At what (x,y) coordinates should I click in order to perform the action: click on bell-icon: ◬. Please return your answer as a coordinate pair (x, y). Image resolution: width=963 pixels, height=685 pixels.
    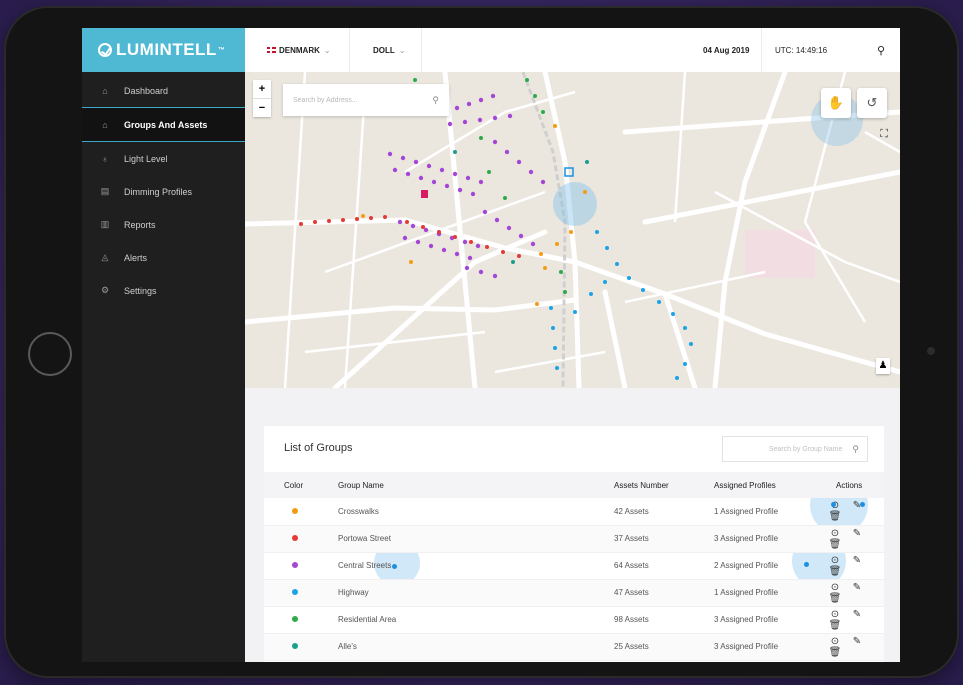
    Looking at the image, I should click on (105, 257).